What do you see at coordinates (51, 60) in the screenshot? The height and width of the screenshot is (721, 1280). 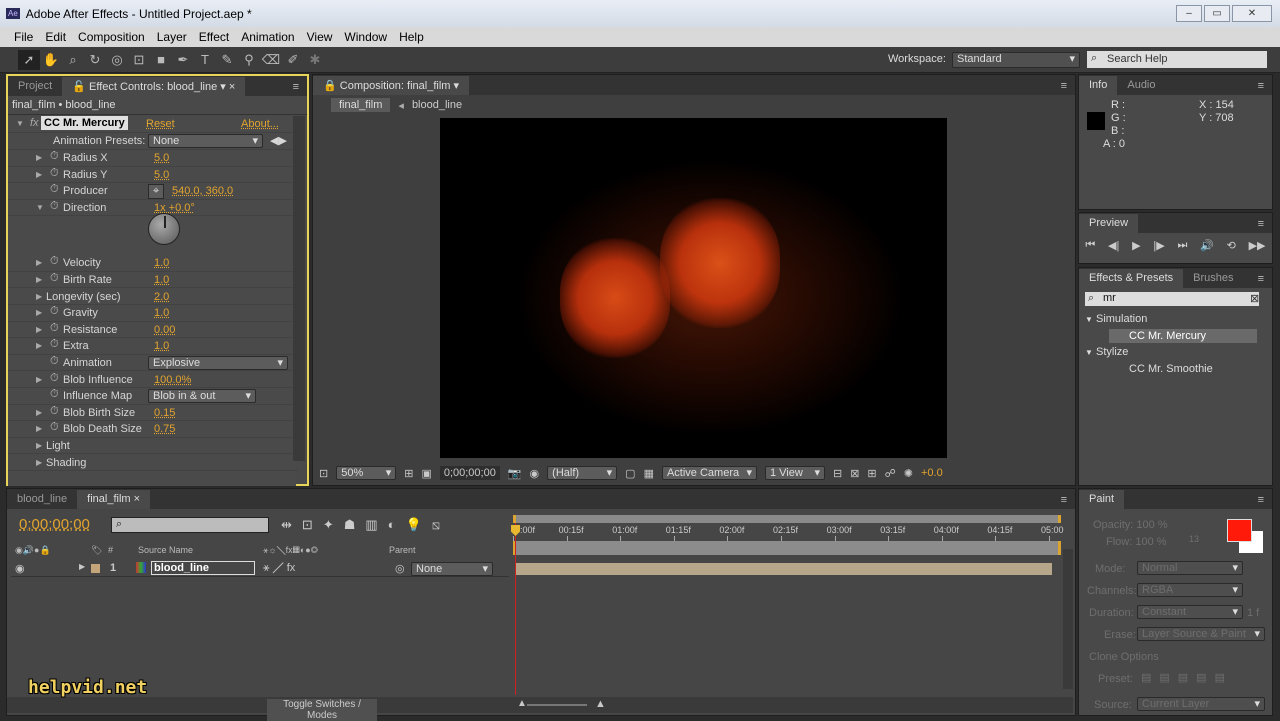 I see `hand-tool-icon: ✋` at bounding box center [51, 60].